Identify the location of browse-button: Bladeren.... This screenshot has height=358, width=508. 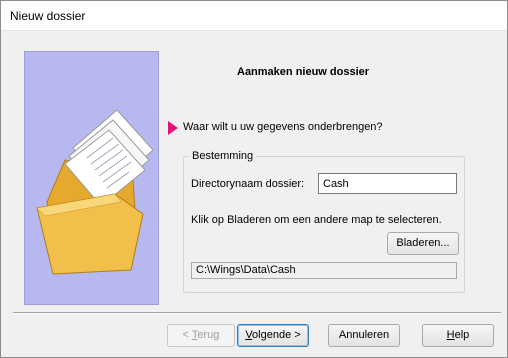
(423, 243).